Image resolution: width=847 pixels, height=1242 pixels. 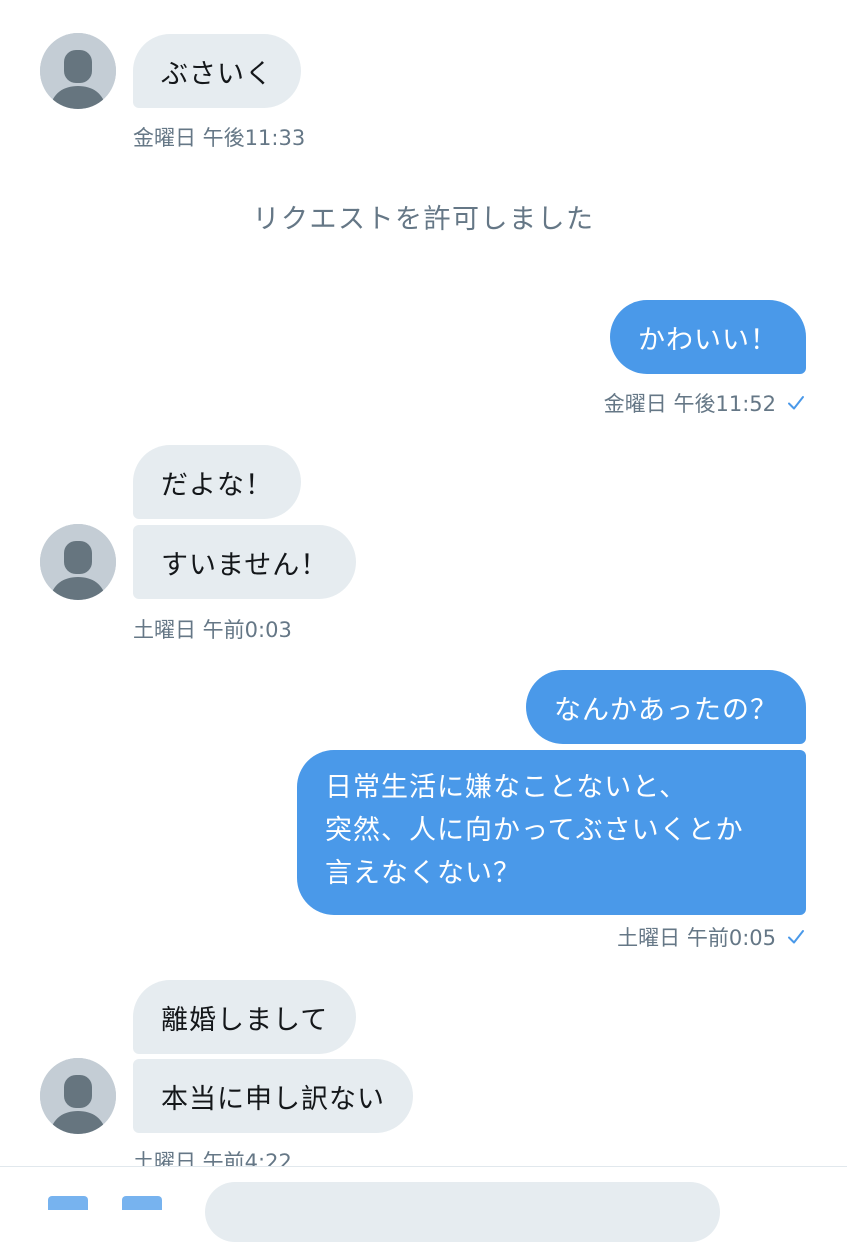 What do you see at coordinates (273, 1099) in the screenshot?
I see `message-text: 本当に申し訳ない` at bounding box center [273, 1099].